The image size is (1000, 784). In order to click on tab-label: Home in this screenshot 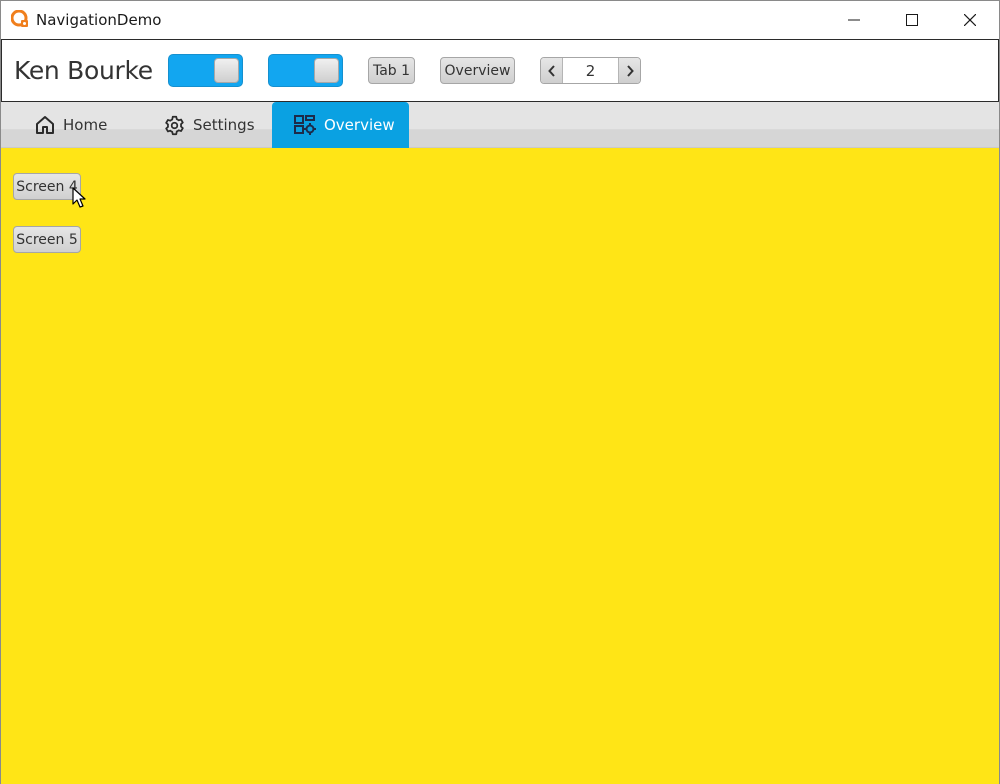, I will do `click(85, 125)`.